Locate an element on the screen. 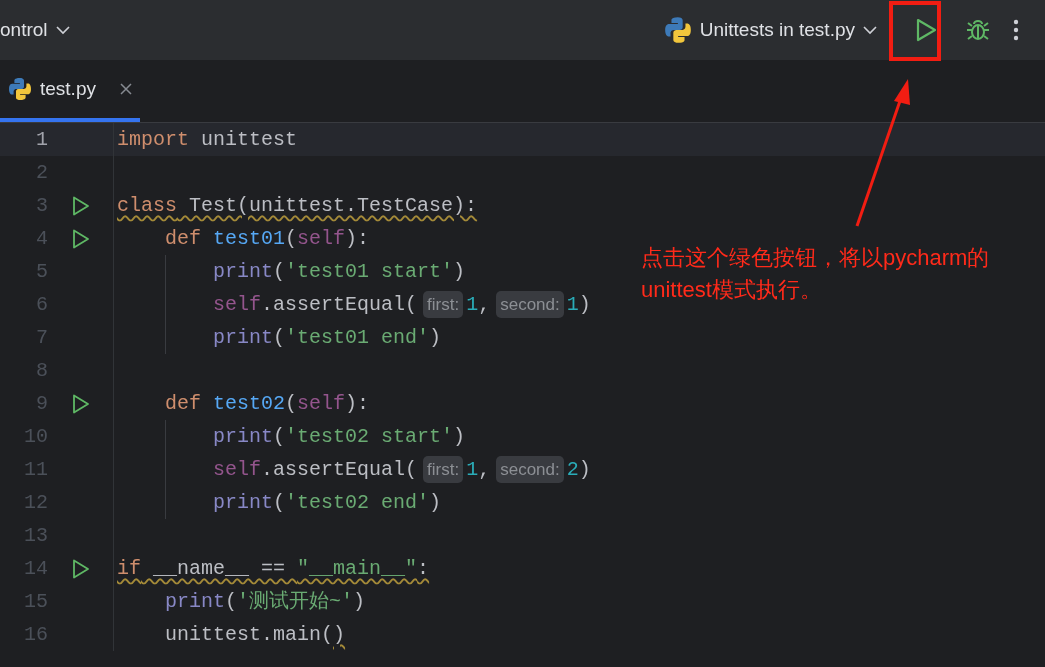 This screenshot has height=667, width=1045. function-name: test01 is located at coordinates (249, 238).